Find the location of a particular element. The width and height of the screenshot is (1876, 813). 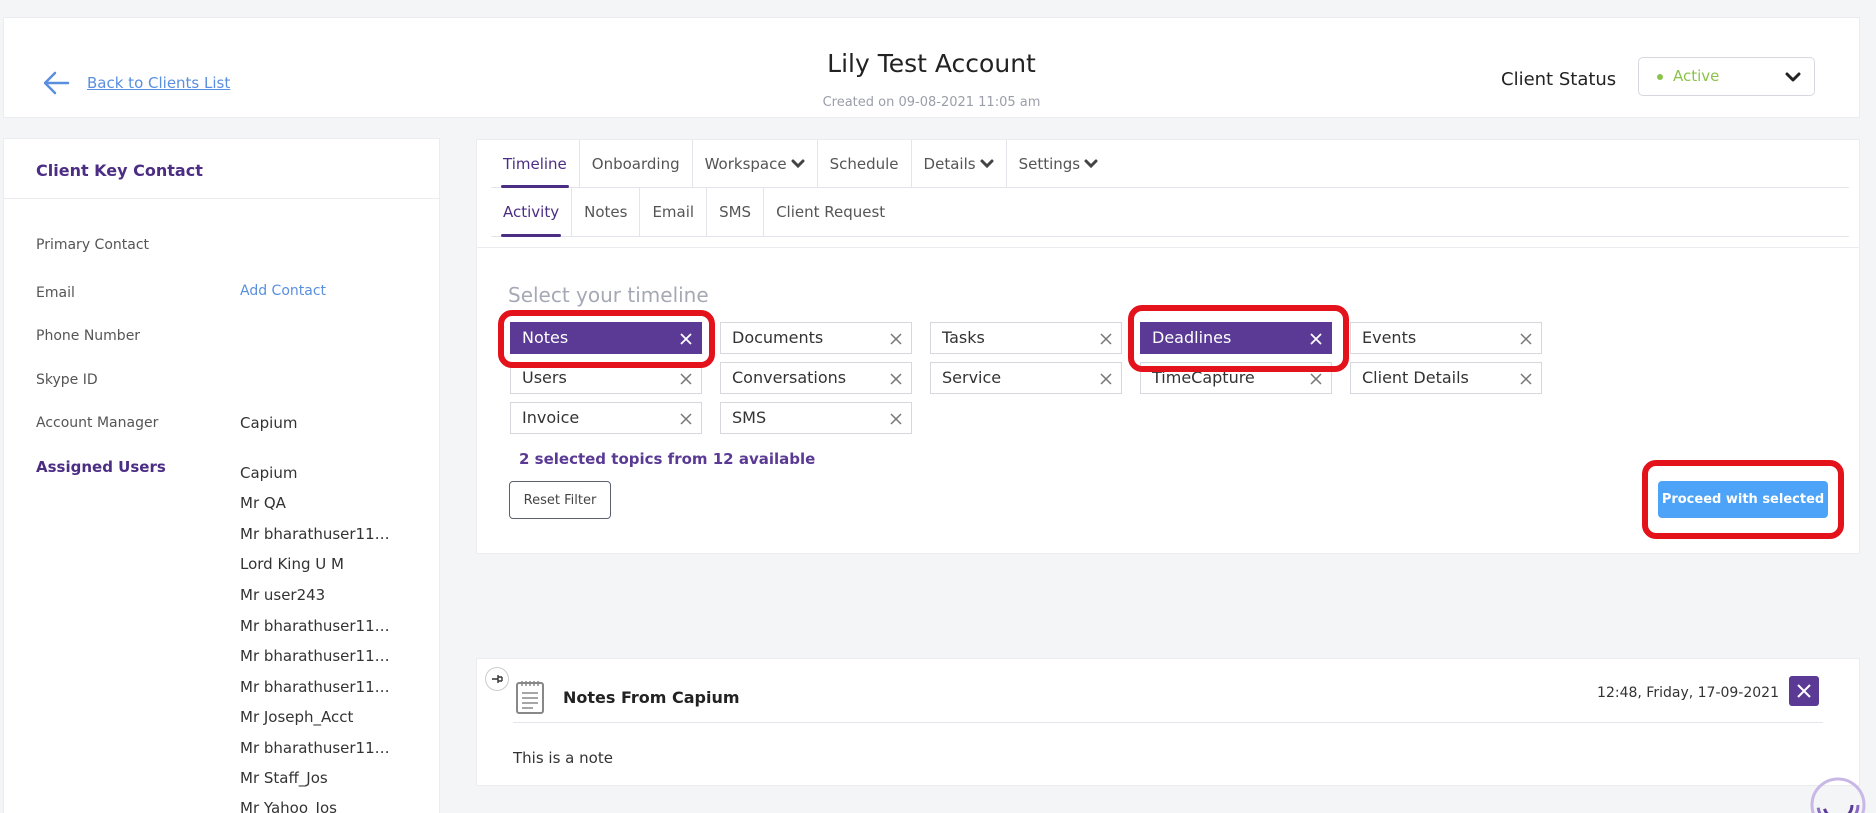

tab-label: Details is located at coordinates (949, 163).